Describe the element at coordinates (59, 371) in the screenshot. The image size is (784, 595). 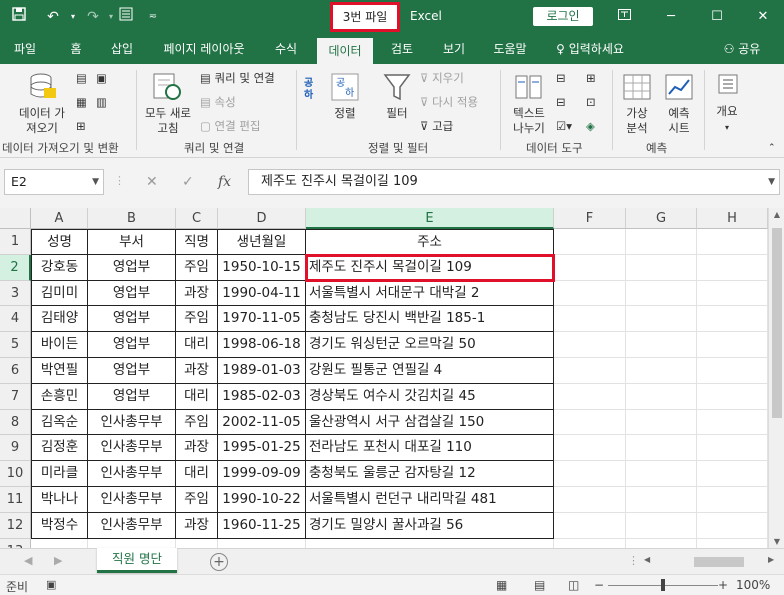
I see `table-cell: 박연필` at that location.